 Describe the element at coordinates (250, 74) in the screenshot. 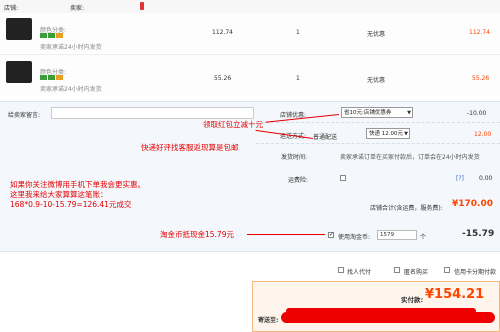

I see `cart-item: 颜色分类: 卖家承诺24小时内发货 55.26 1 无优惠 55.26` at that location.